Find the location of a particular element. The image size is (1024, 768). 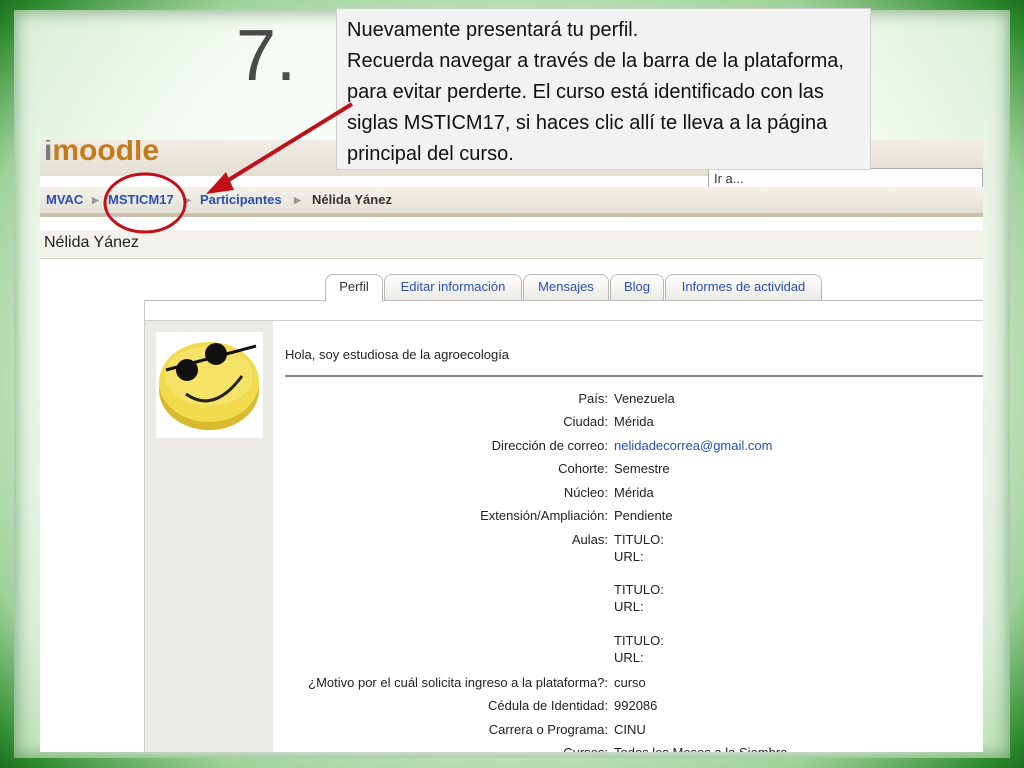

avatar-cell is located at coordinates (209, 536).